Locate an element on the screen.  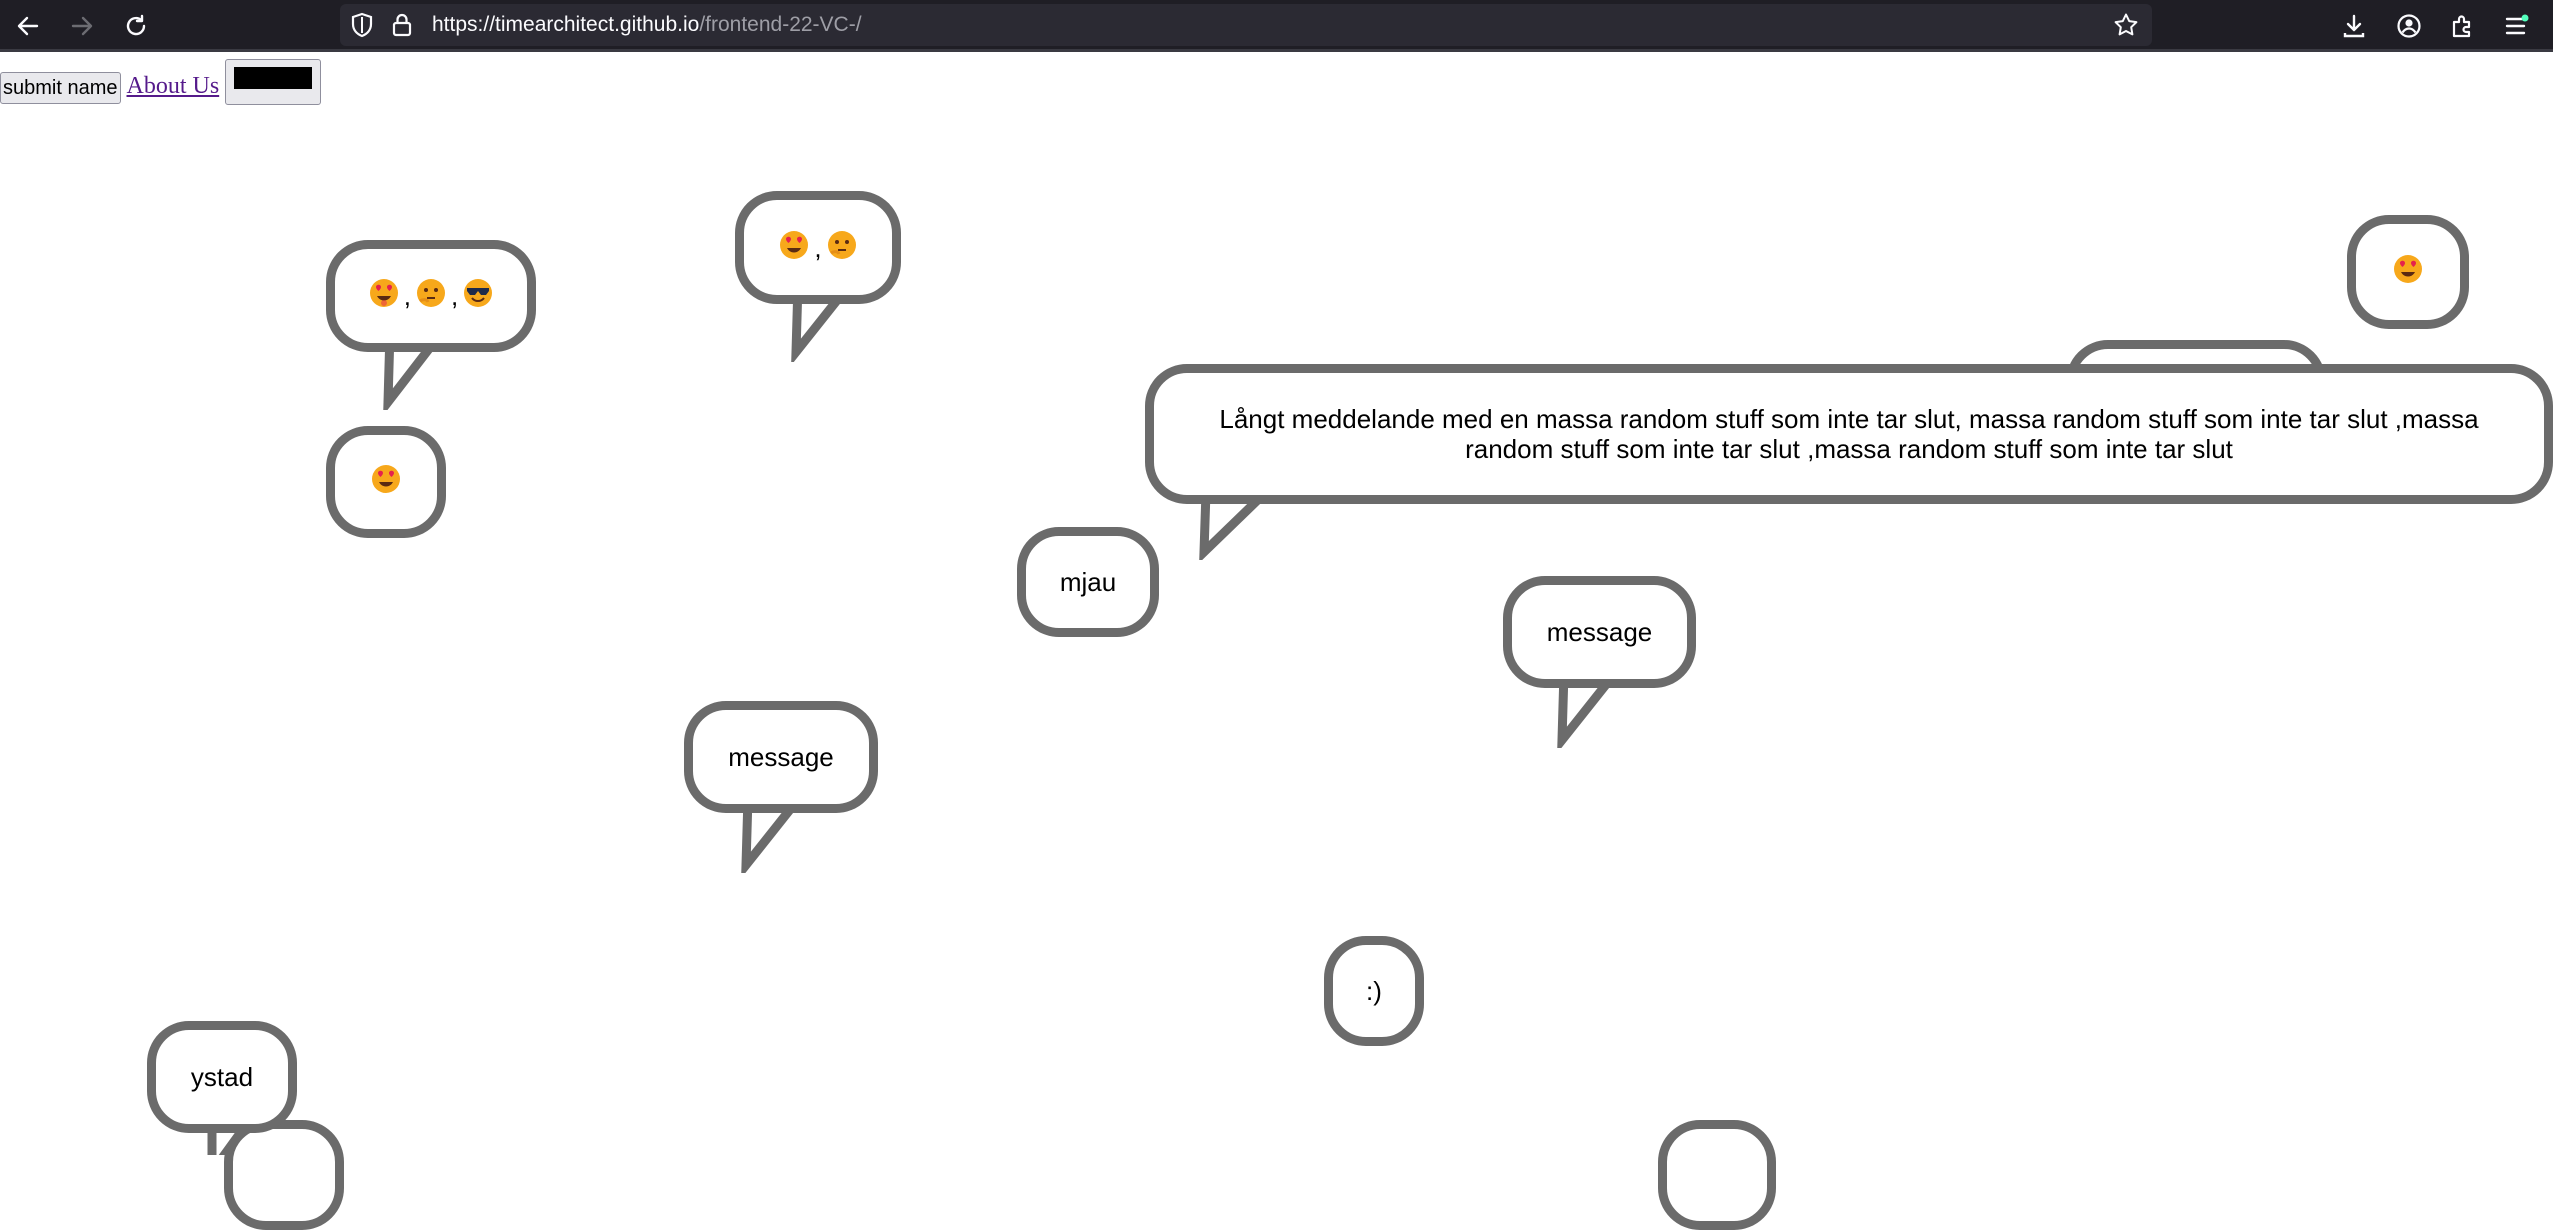
speech-bubble-emoji-double: , is located at coordinates (818, 247).